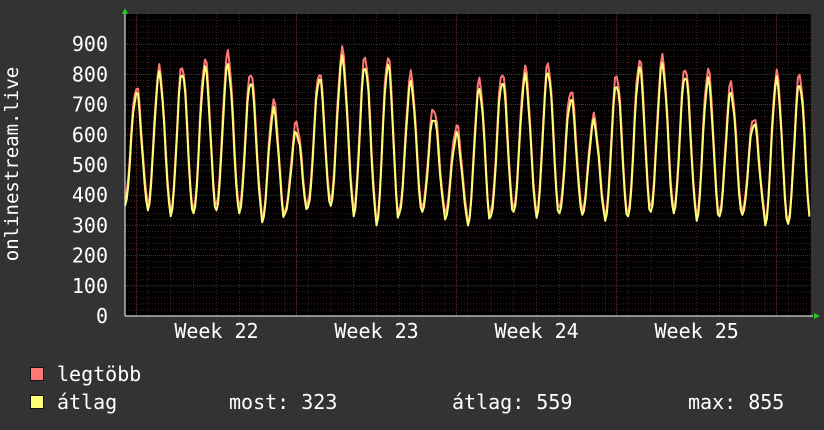 The height and width of the screenshot is (430, 824). I want to click on y-tick-label: 500, so click(90, 165).